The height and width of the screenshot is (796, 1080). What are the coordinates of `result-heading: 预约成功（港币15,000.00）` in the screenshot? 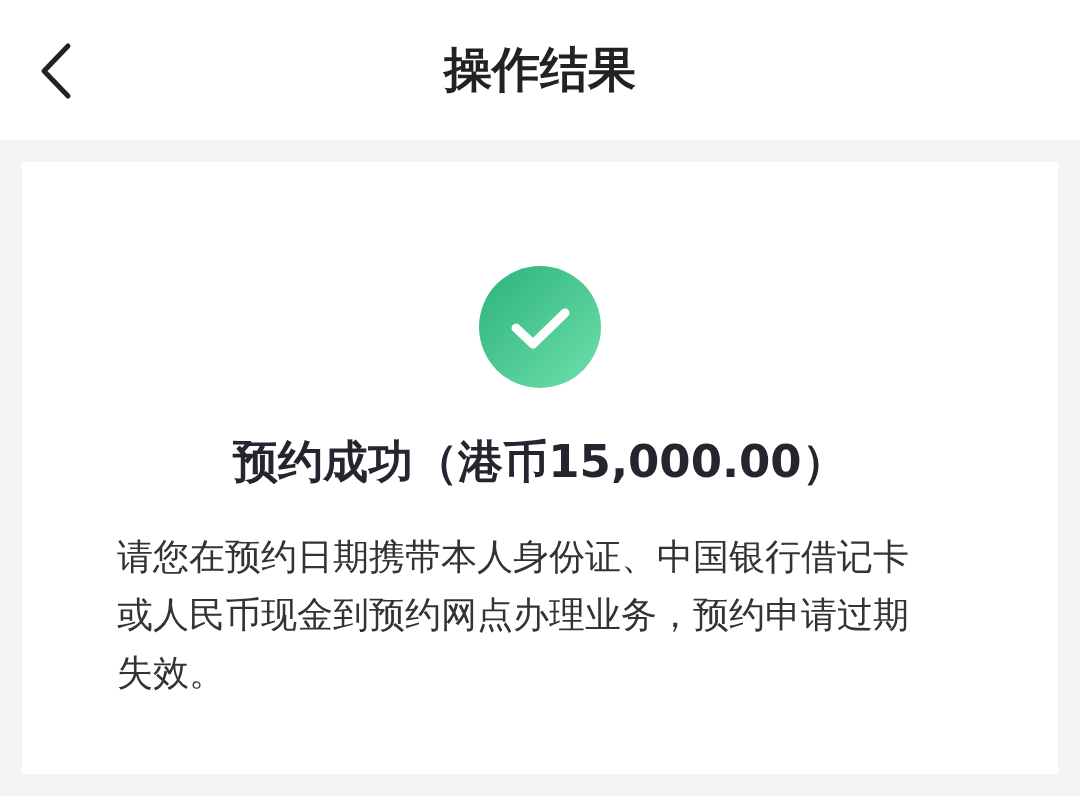 It's located at (540, 462).